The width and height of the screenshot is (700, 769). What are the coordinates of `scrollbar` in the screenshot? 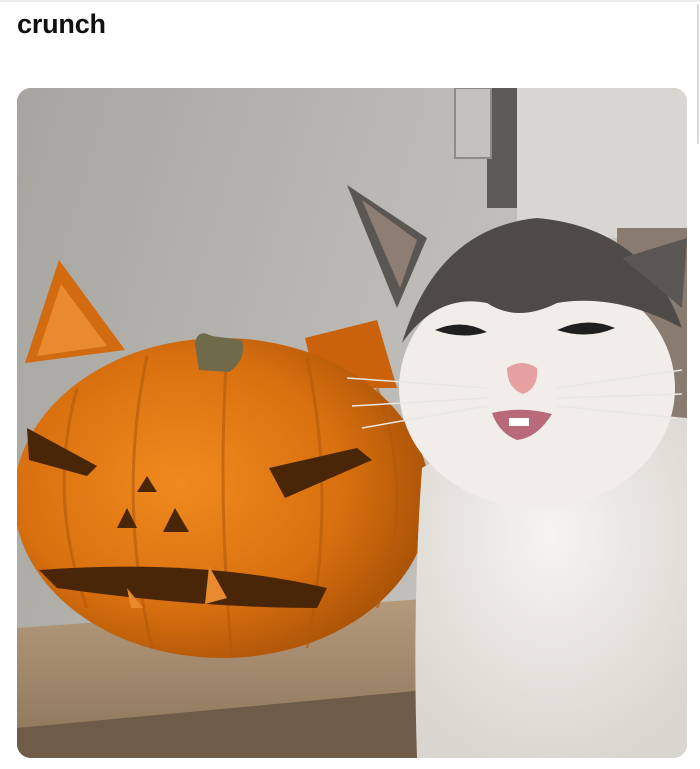 It's located at (698, 74).